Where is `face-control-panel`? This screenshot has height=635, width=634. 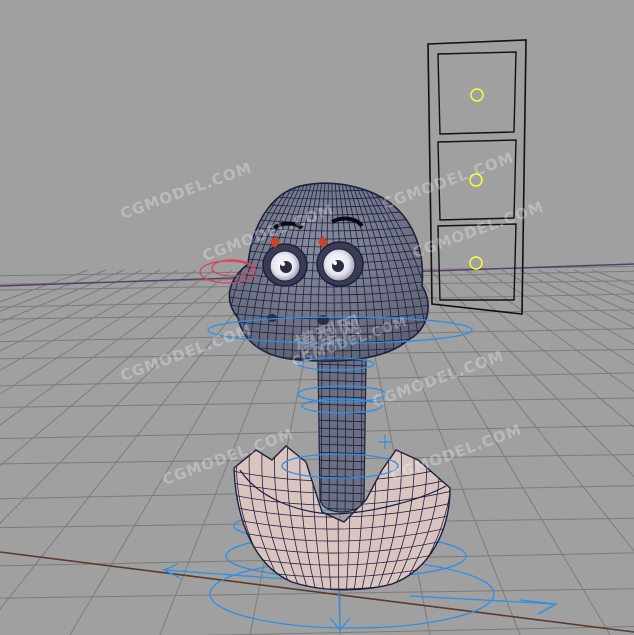
face-control-panel is located at coordinates (477, 177).